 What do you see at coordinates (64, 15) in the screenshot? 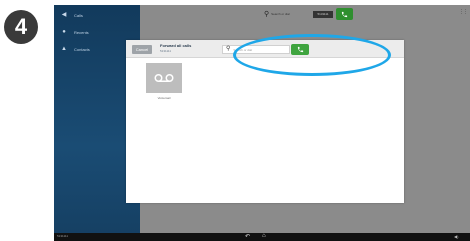
I see `back-arrow-icon: ◀` at bounding box center [64, 15].